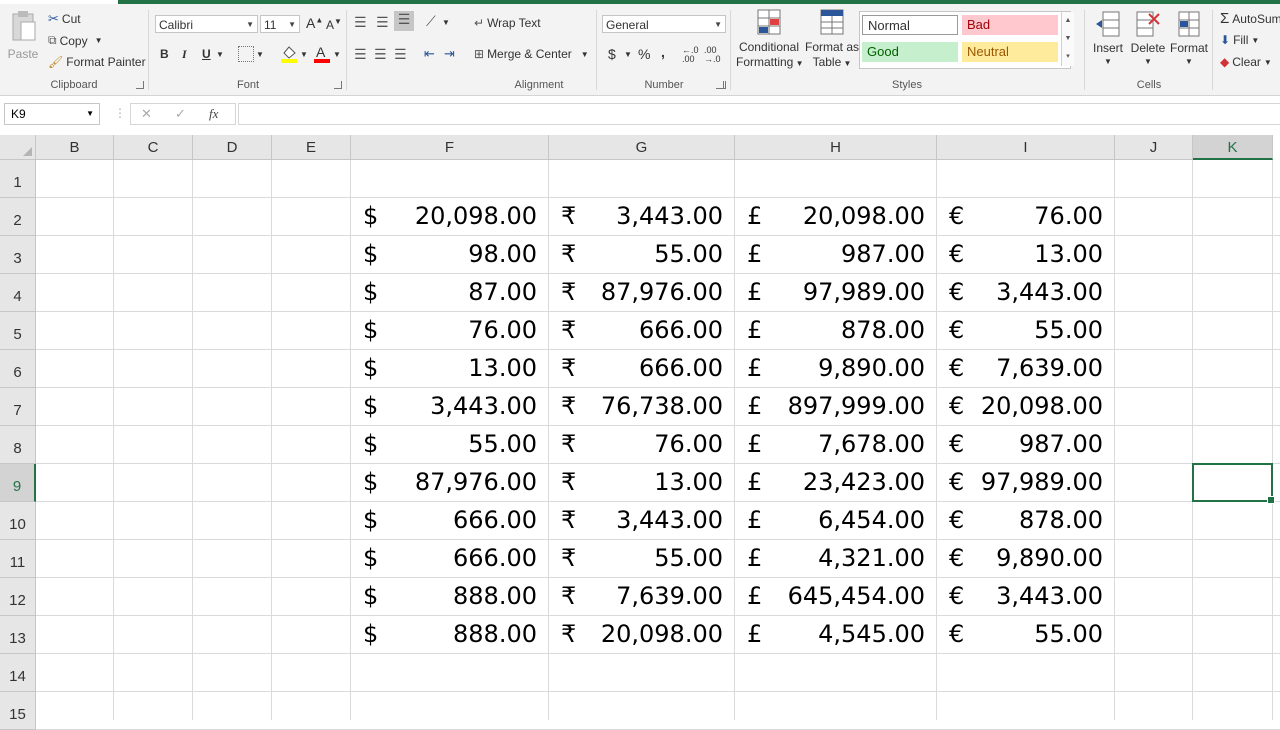 The height and width of the screenshot is (730, 1280). I want to click on cell-f11: 666.00, so click(444, 558).